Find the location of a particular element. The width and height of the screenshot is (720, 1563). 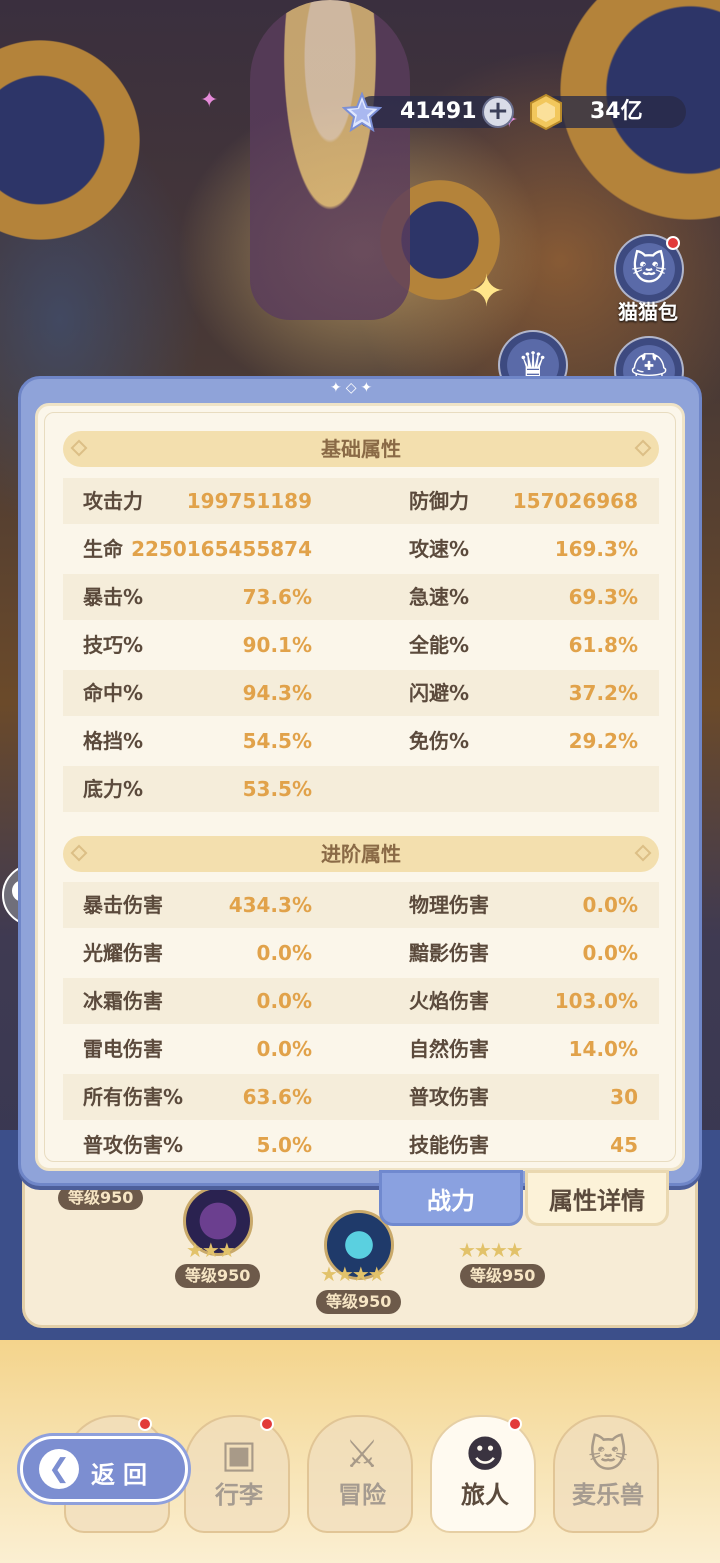

star-currency-value: 41491 is located at coordinates (438, 111).